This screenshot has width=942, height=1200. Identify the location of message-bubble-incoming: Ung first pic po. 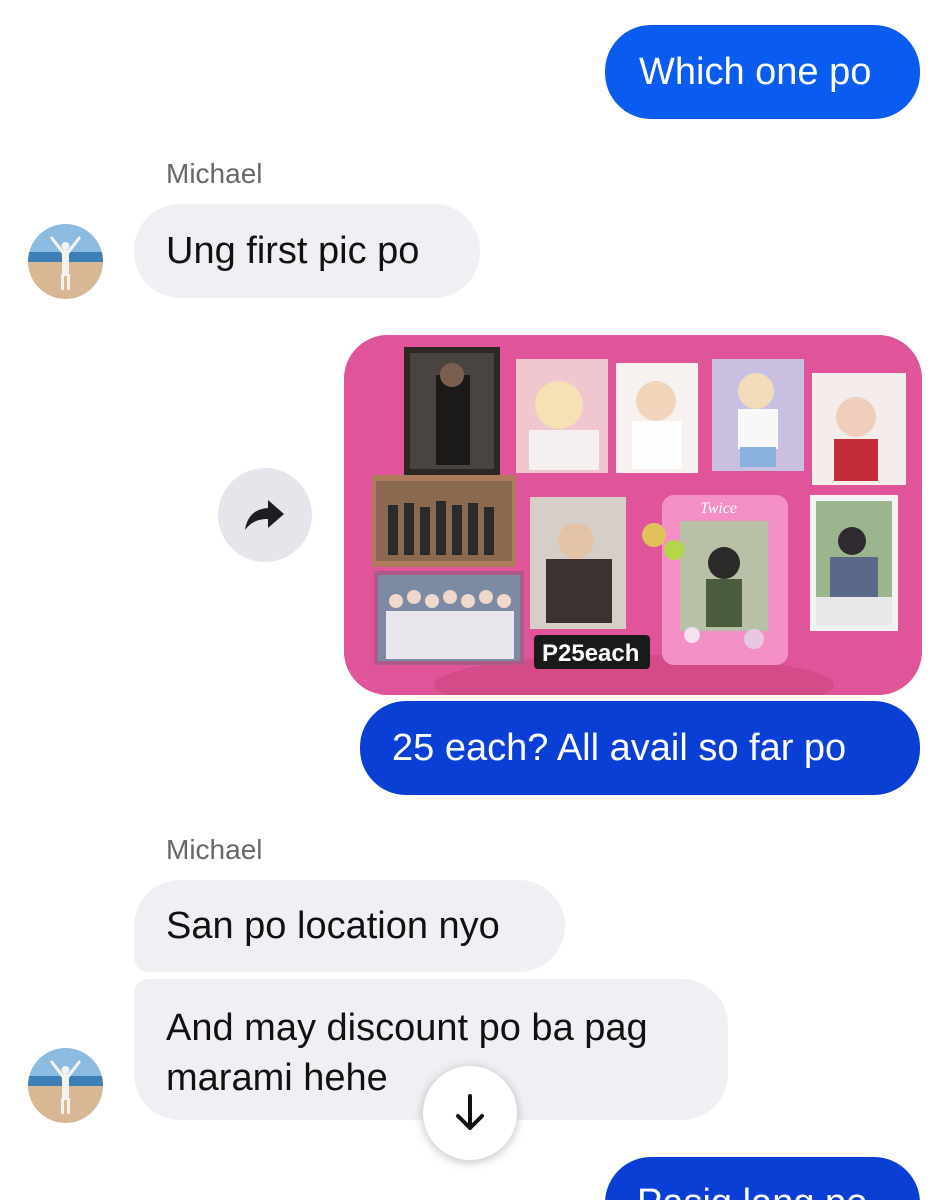
(307, 251).